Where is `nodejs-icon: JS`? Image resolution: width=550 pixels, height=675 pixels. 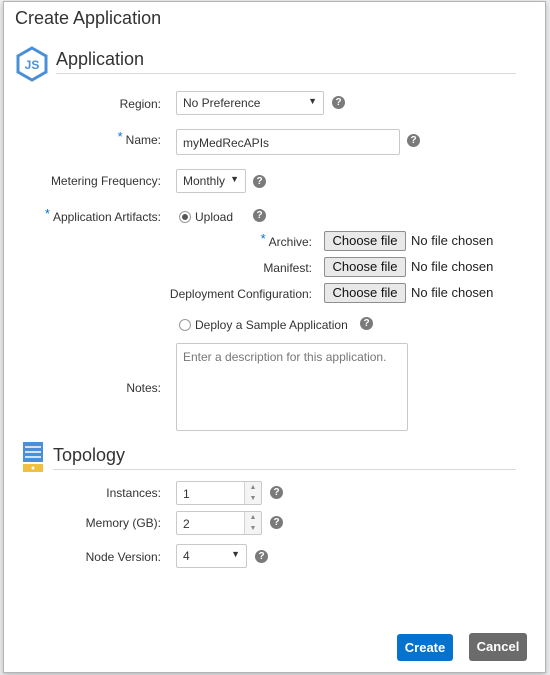
nodejs-icon: JS is located at coordinates (32, 66).